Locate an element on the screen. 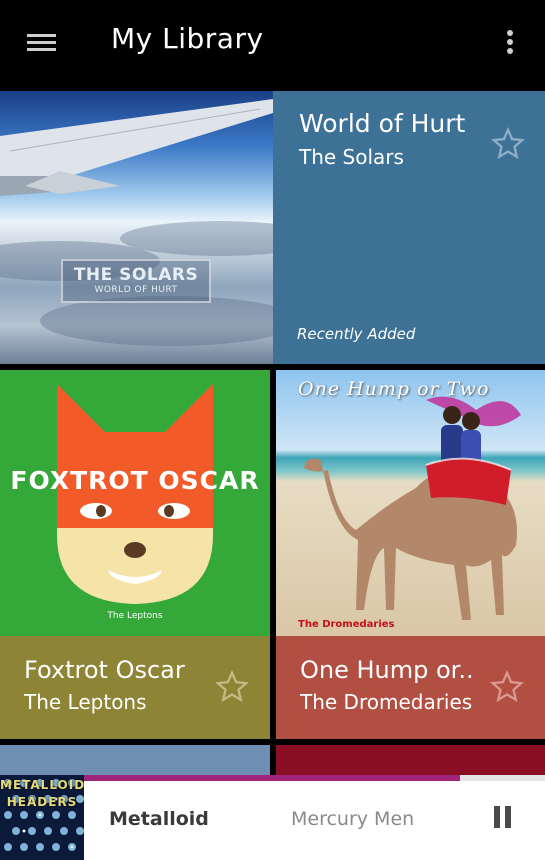 The image size is (545, 860). artist-name: The Leptons is located at coordinates (85, 702).